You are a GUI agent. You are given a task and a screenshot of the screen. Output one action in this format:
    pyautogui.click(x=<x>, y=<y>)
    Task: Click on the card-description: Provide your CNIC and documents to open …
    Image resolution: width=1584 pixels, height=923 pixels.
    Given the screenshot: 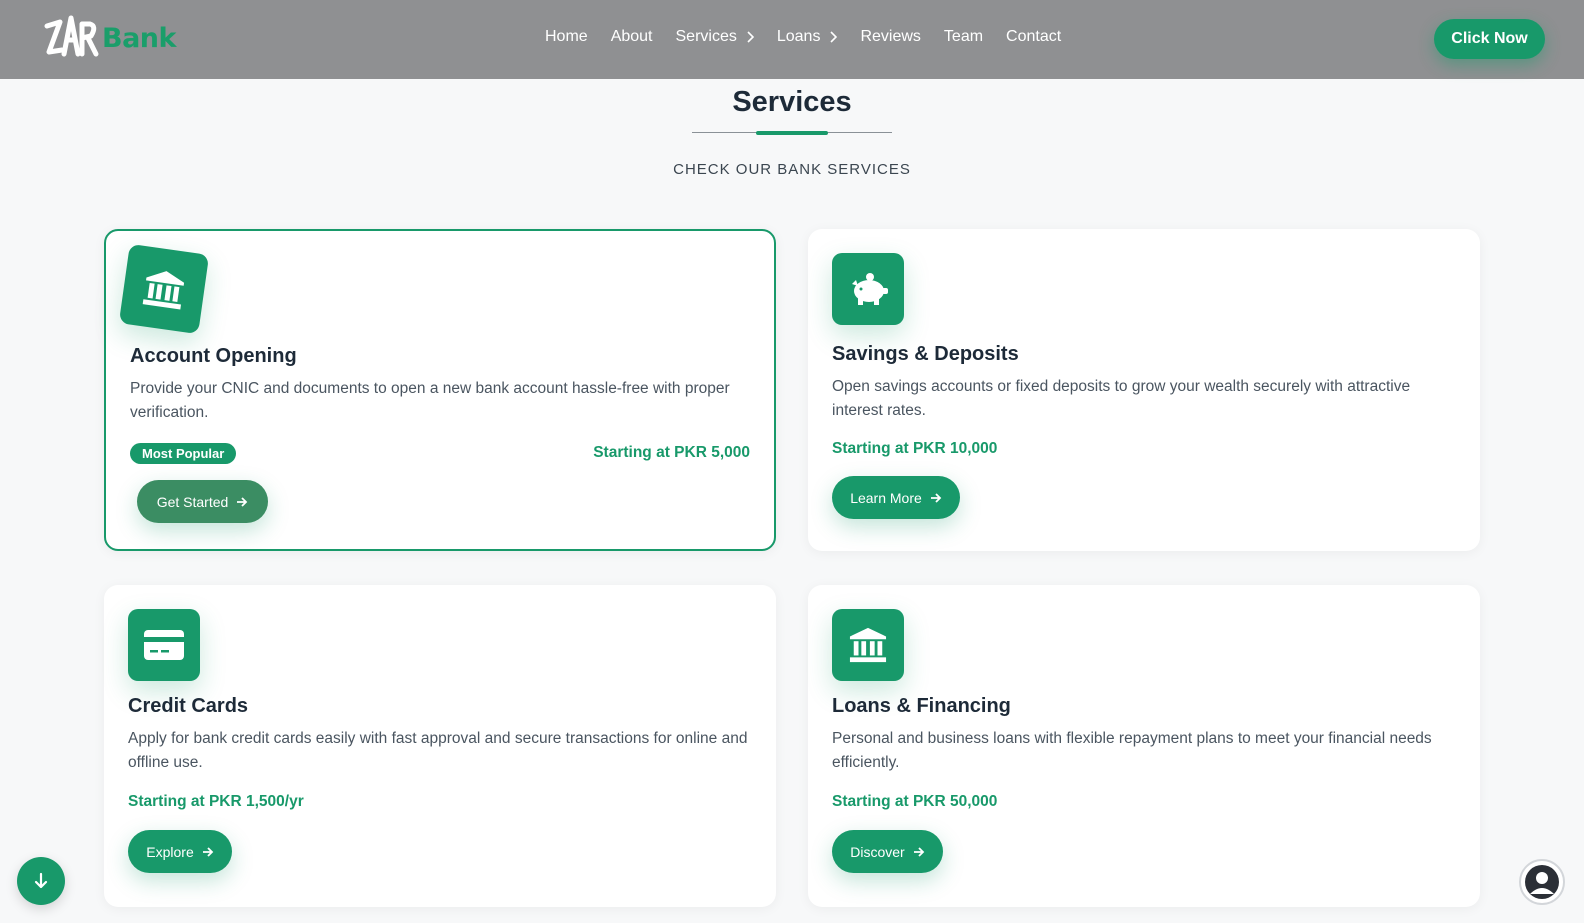 What is the action you would take?
    pyautogui.click(x=430, y=400)
    